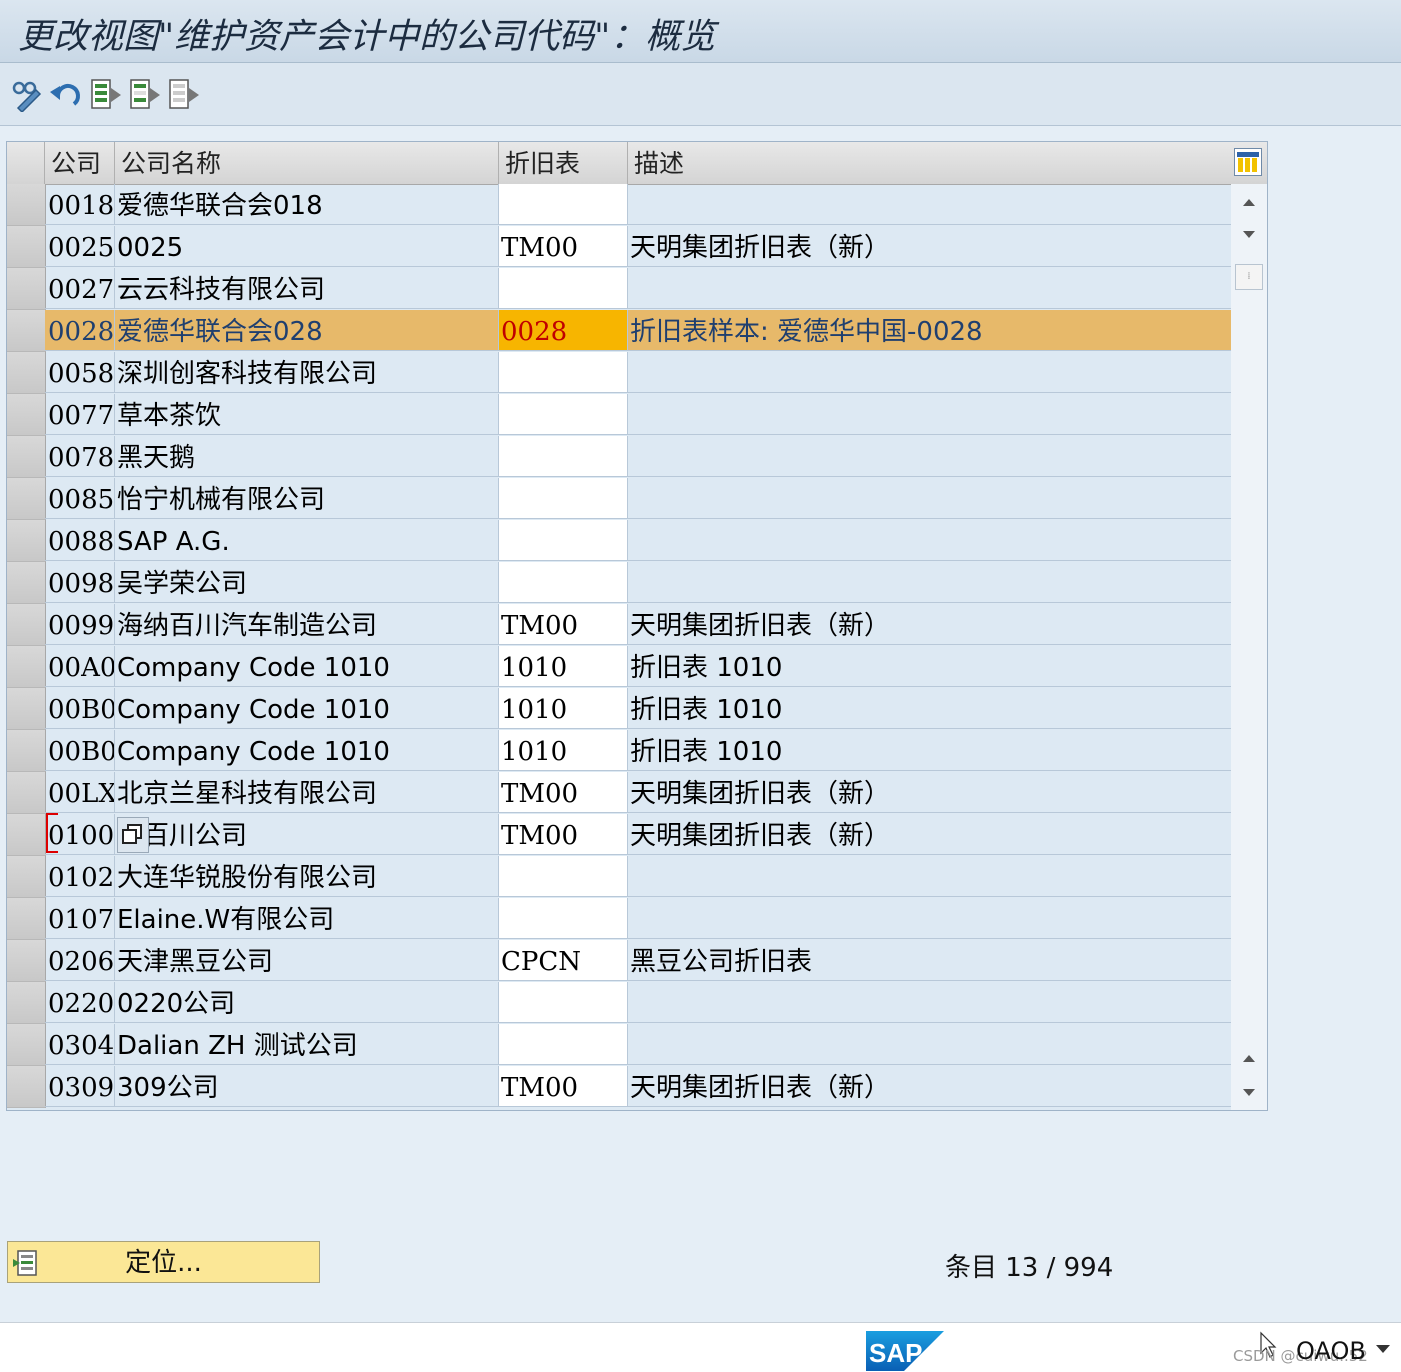 The width and height of the screenshot is (1401, 1372). What do you see at coordinates (929, 163) in the screenshot?
I see `column-header-description: 描述` at bounding box center [929, 163].